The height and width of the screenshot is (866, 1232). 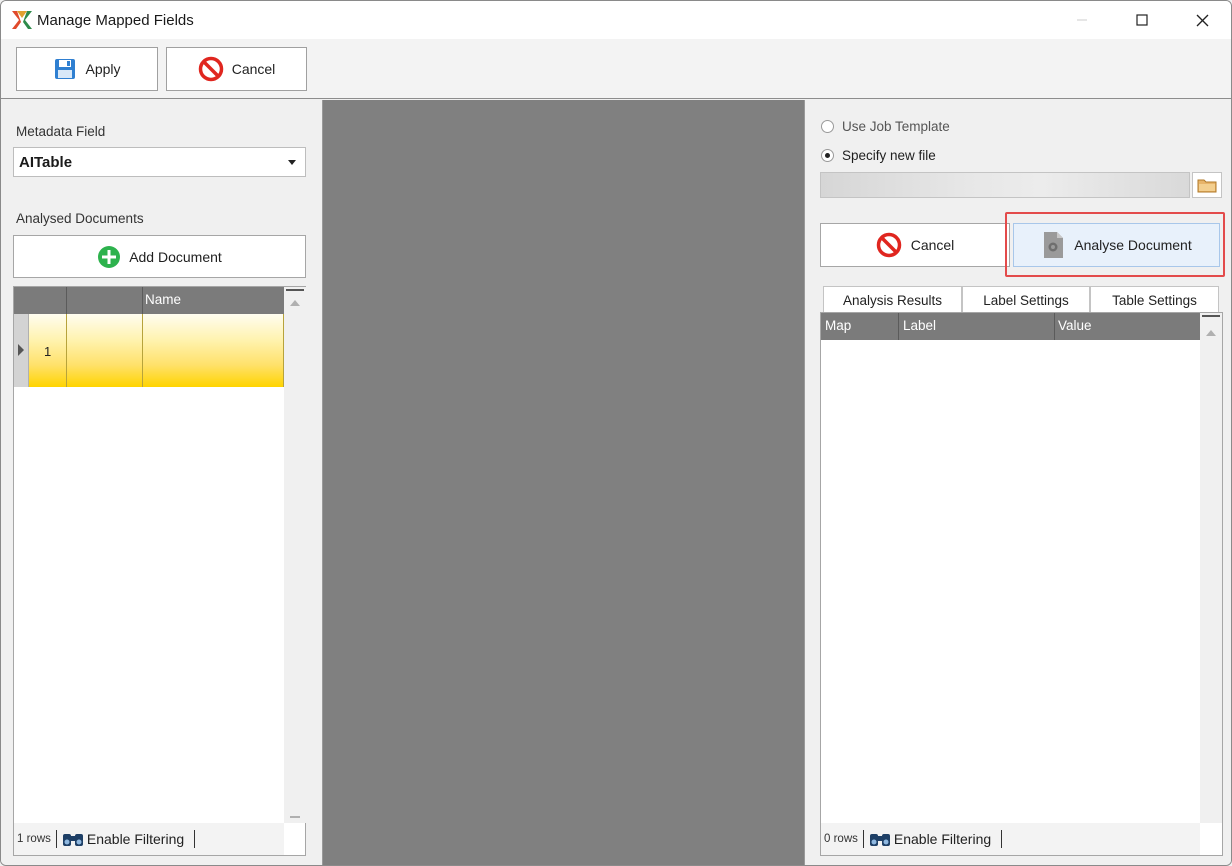 I want to click on close-icon, so click(x=1202, y=20).